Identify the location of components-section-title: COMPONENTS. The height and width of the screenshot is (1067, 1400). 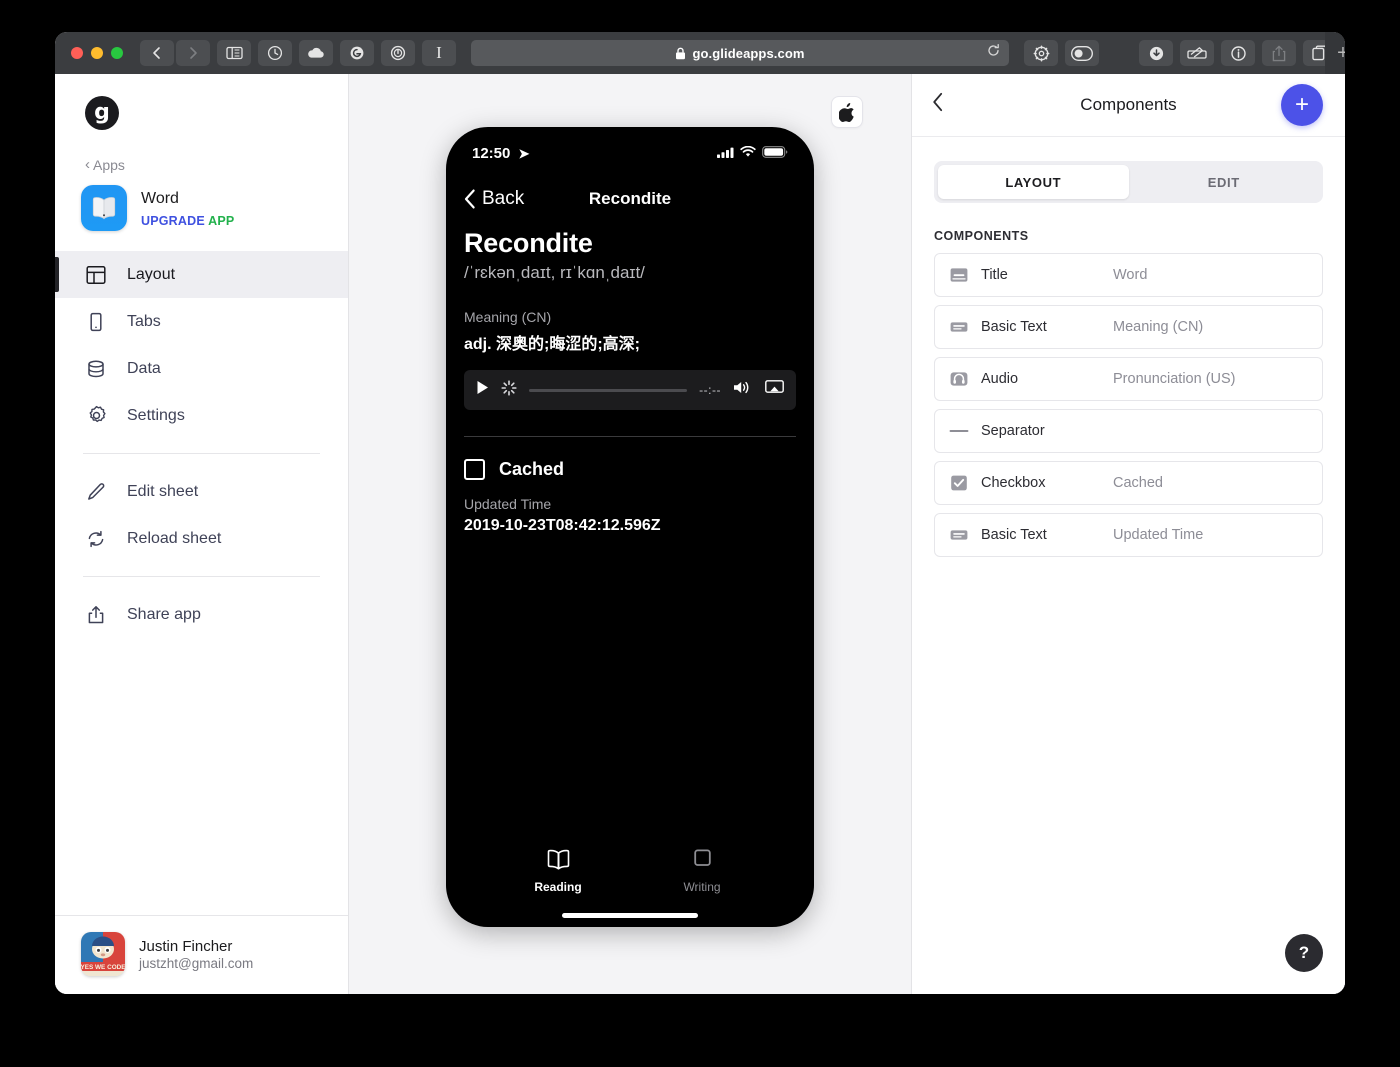
(981, 236).